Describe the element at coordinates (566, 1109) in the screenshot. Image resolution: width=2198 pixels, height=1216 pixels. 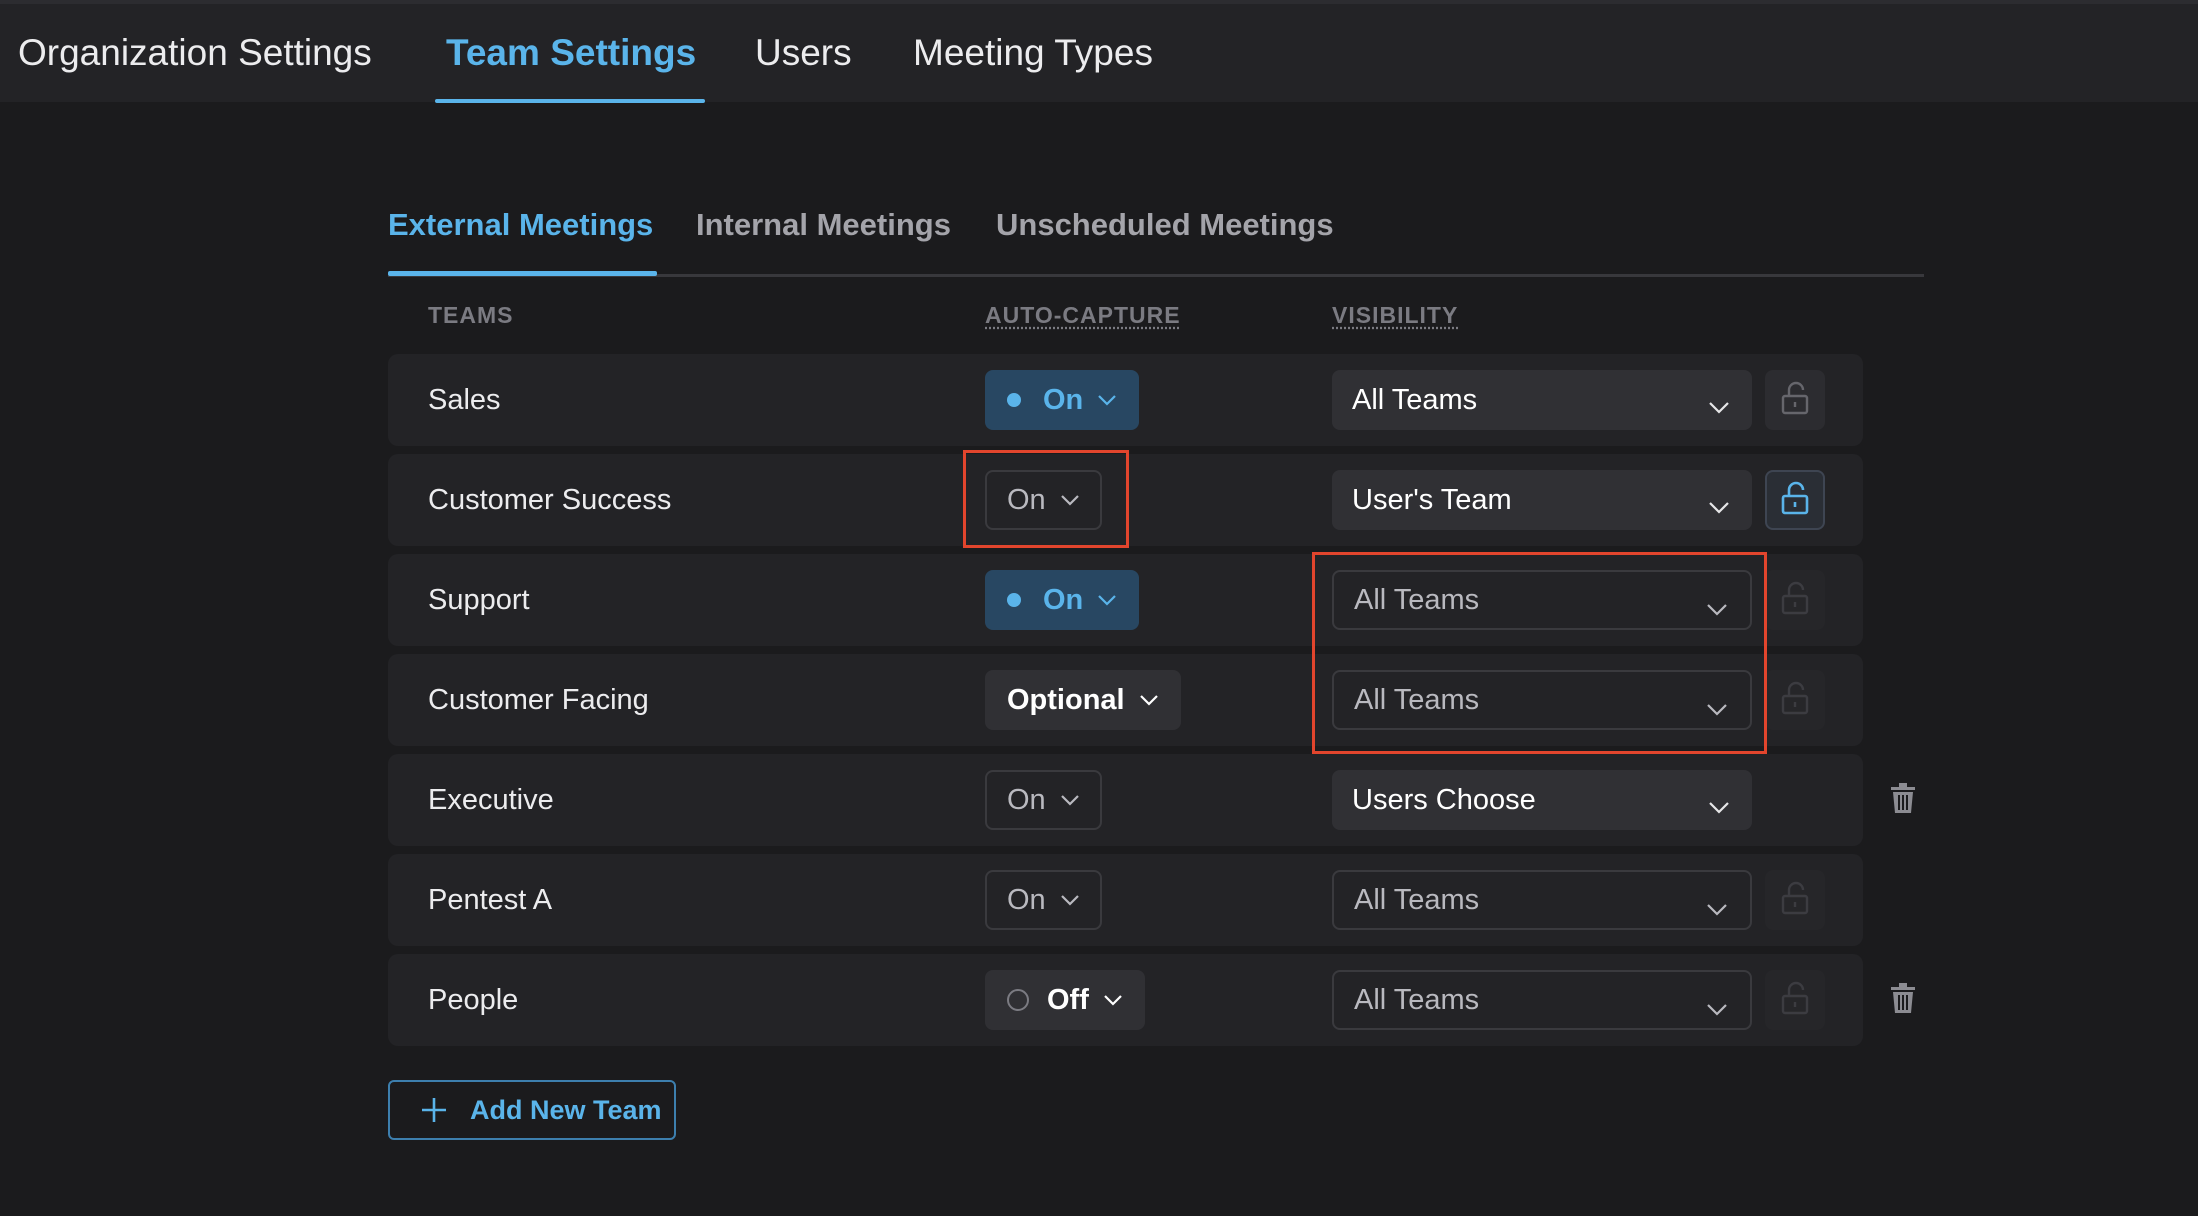
I see `add-new-team-label: Add New Team` at that location.